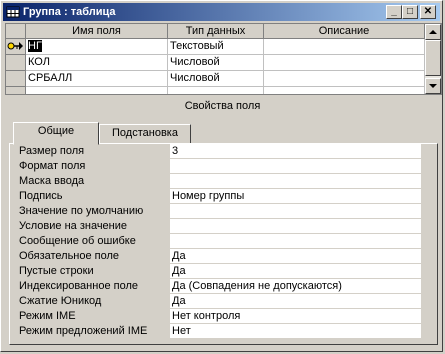 This screenshot has width=445, height=354. I want to click on data-type-cell, so click(216, 90).